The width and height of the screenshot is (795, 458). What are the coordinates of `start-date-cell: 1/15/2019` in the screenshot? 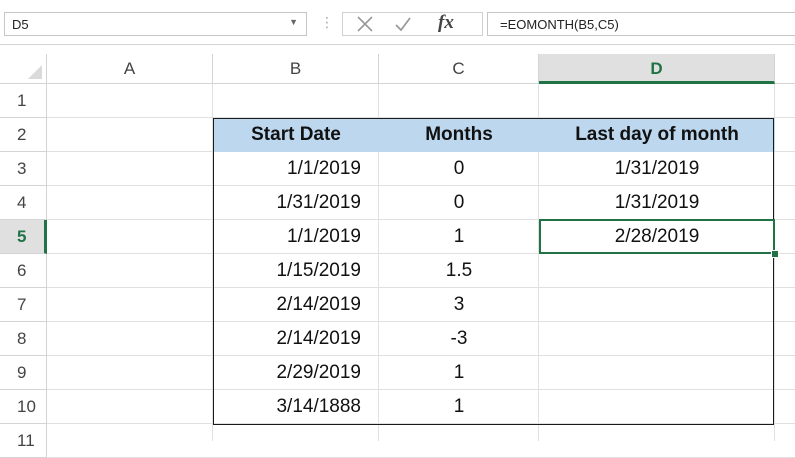 It's located at (296, 271).